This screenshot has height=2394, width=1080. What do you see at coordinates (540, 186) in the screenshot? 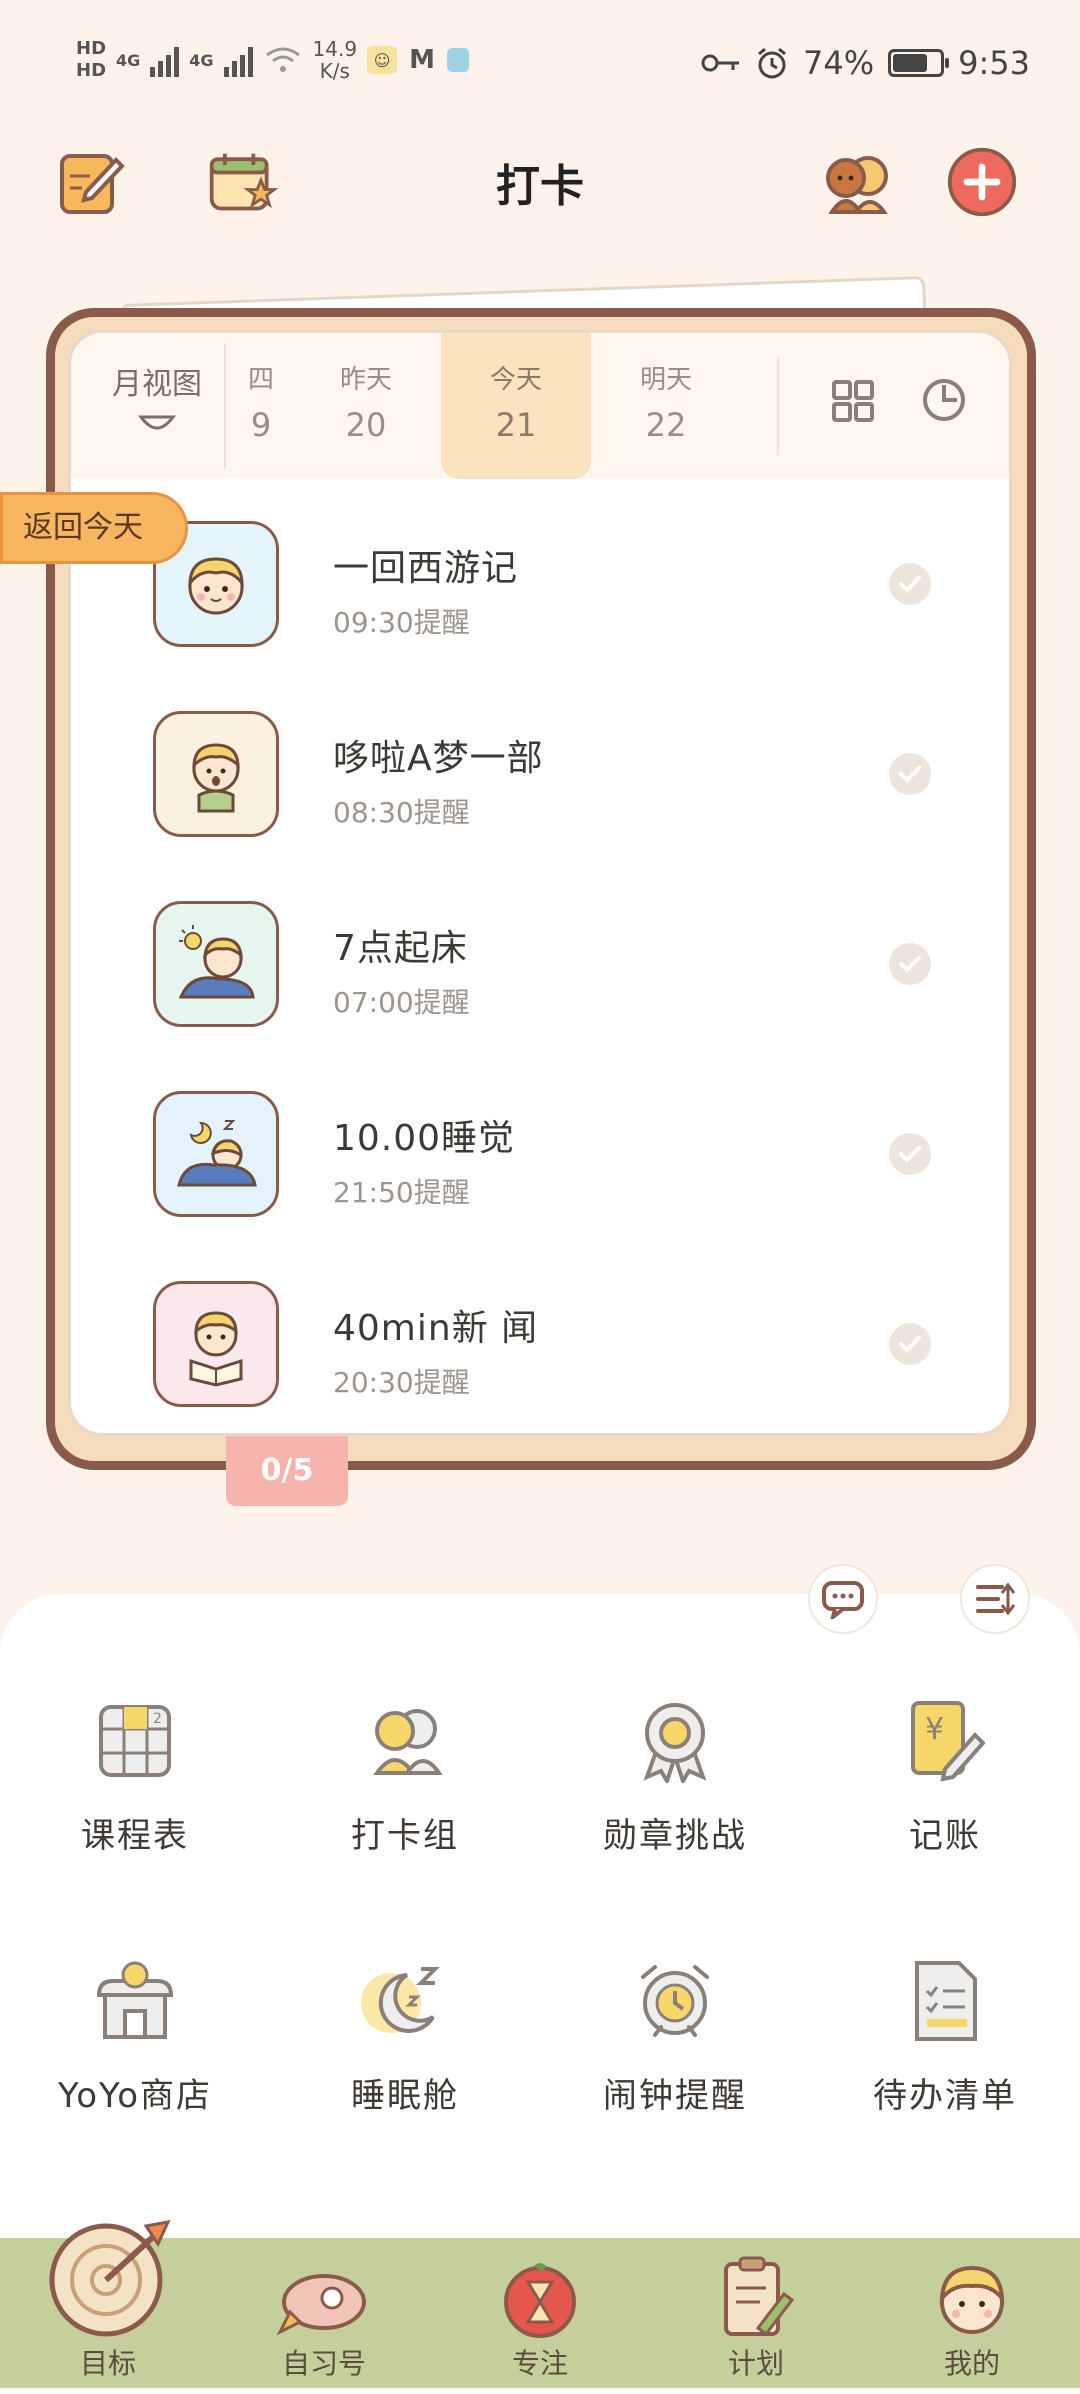
I see `page-title: 打卡` at bounding box center [540, 186].